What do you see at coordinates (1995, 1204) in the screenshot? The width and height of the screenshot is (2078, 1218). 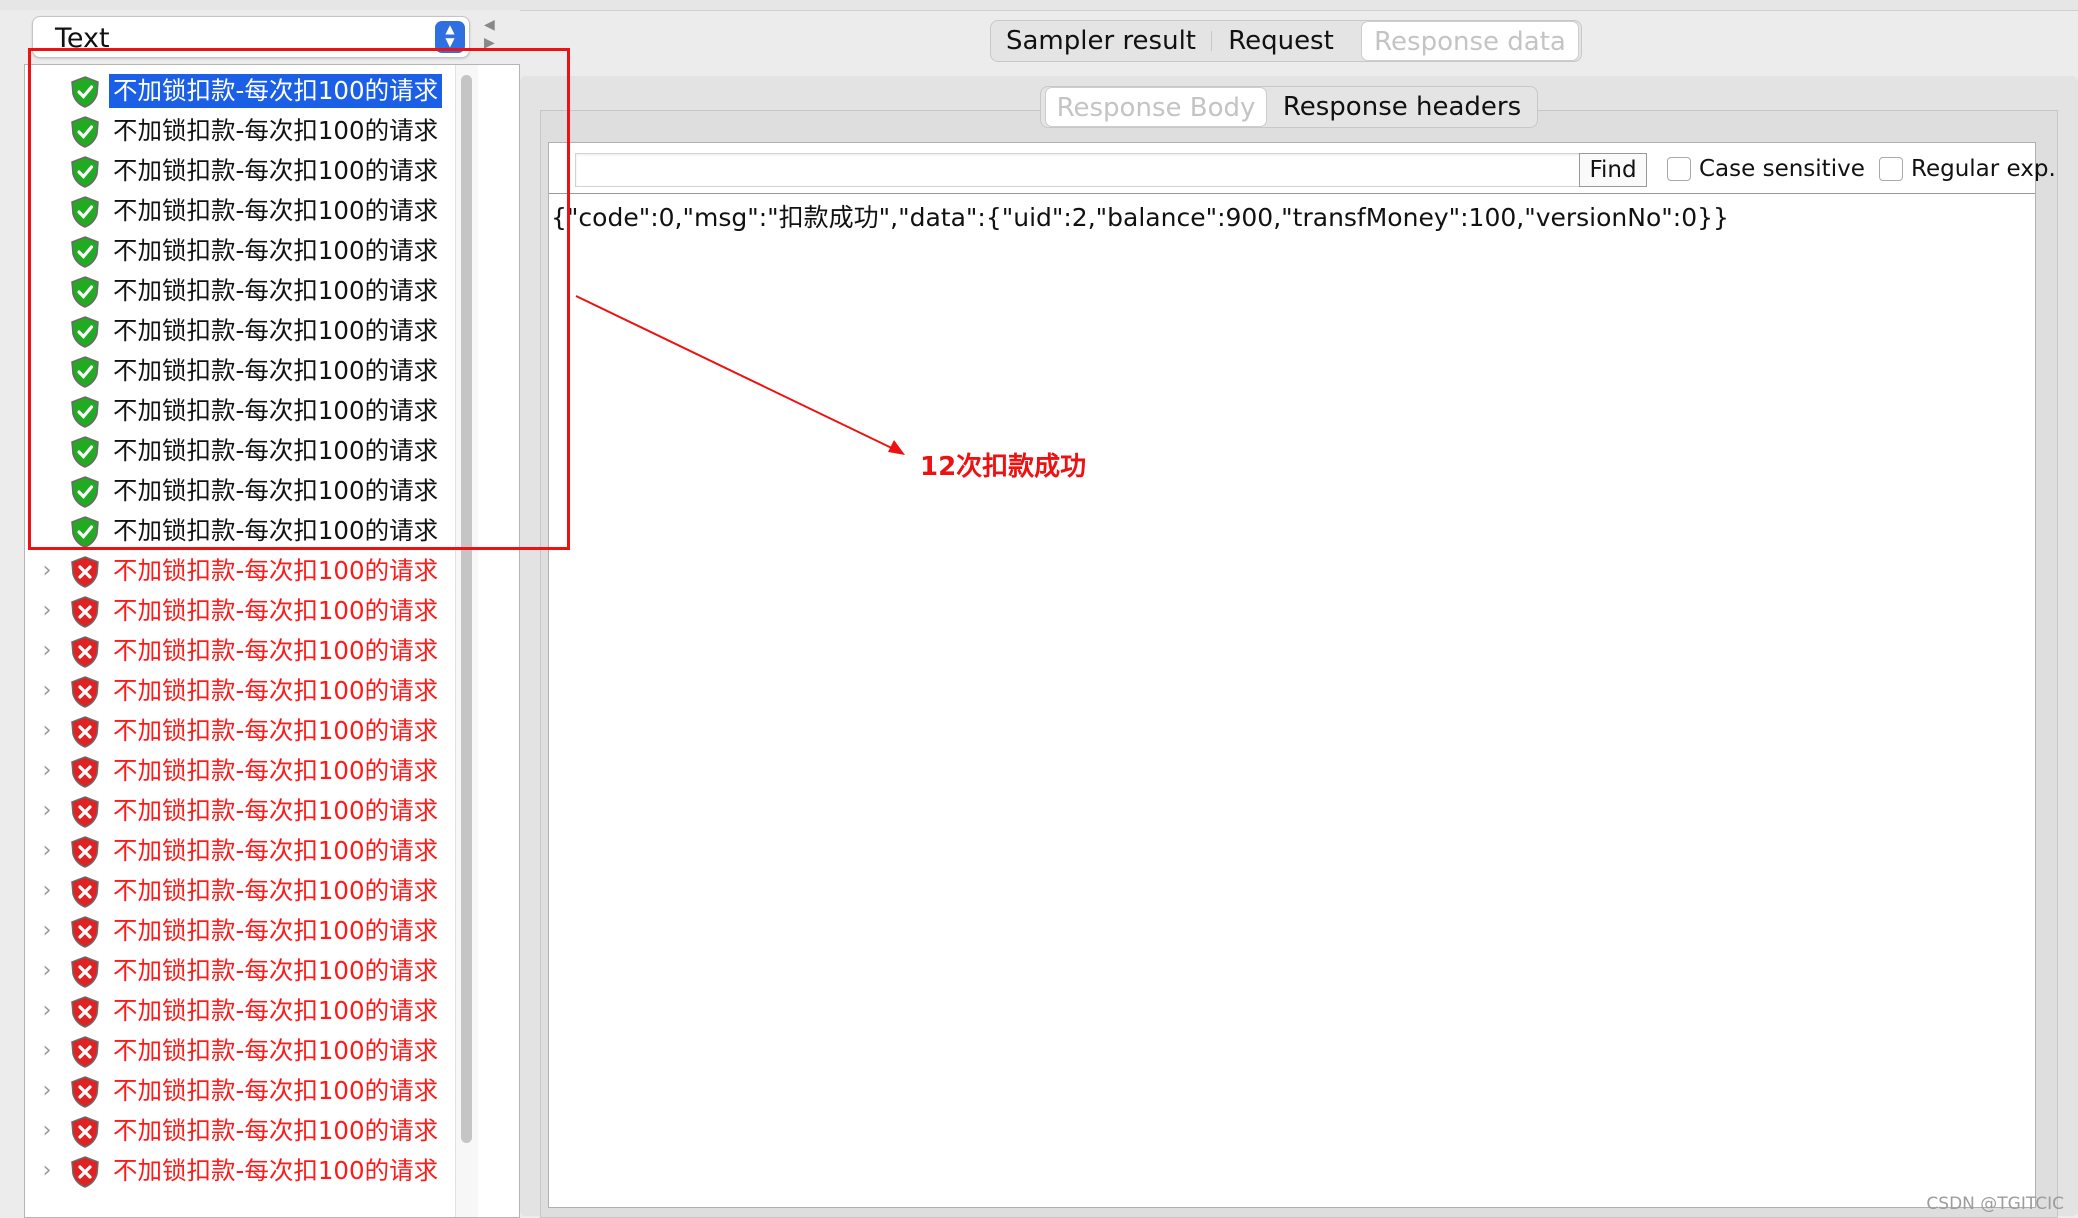 I see `watermark: CSDN @TGITCIC` at bounding box center [1995, 1204].